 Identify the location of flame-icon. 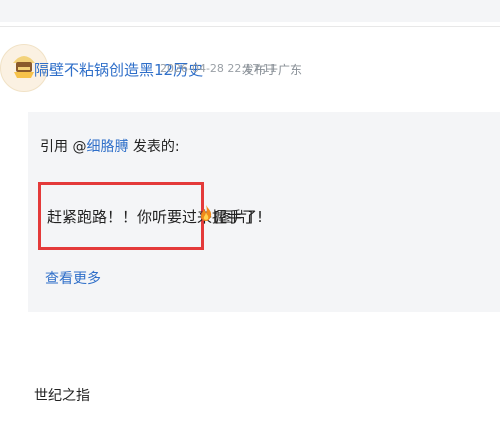
(206, 213).